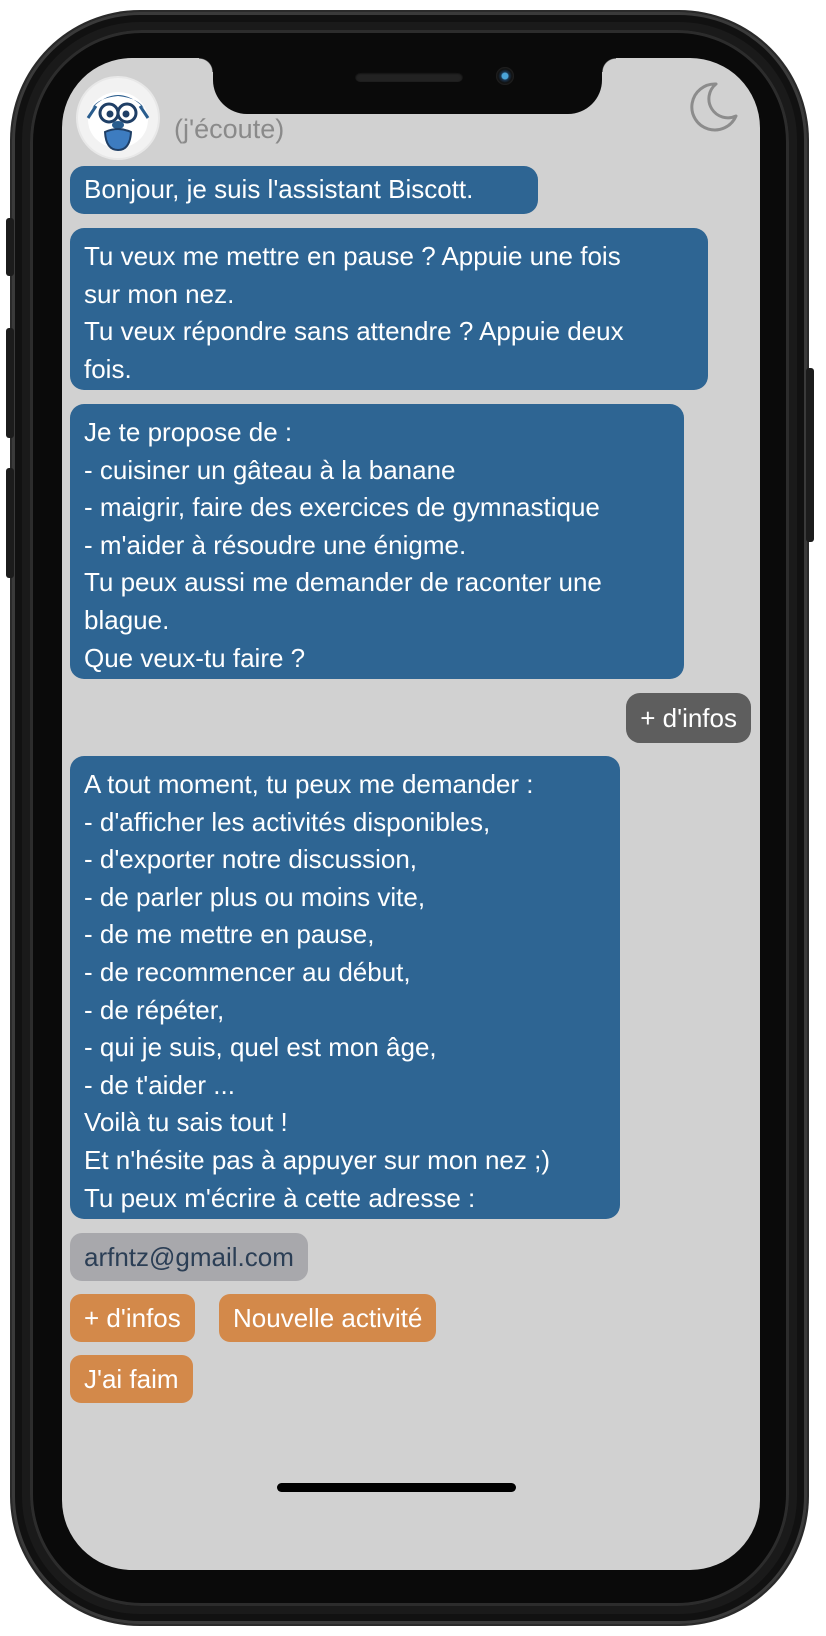 The width and height of the screenshot is (826, 1636). What do you see at coordinates (10, 247) in the screenshot?
I see `silent-switch` at bounding box center [10, 247].